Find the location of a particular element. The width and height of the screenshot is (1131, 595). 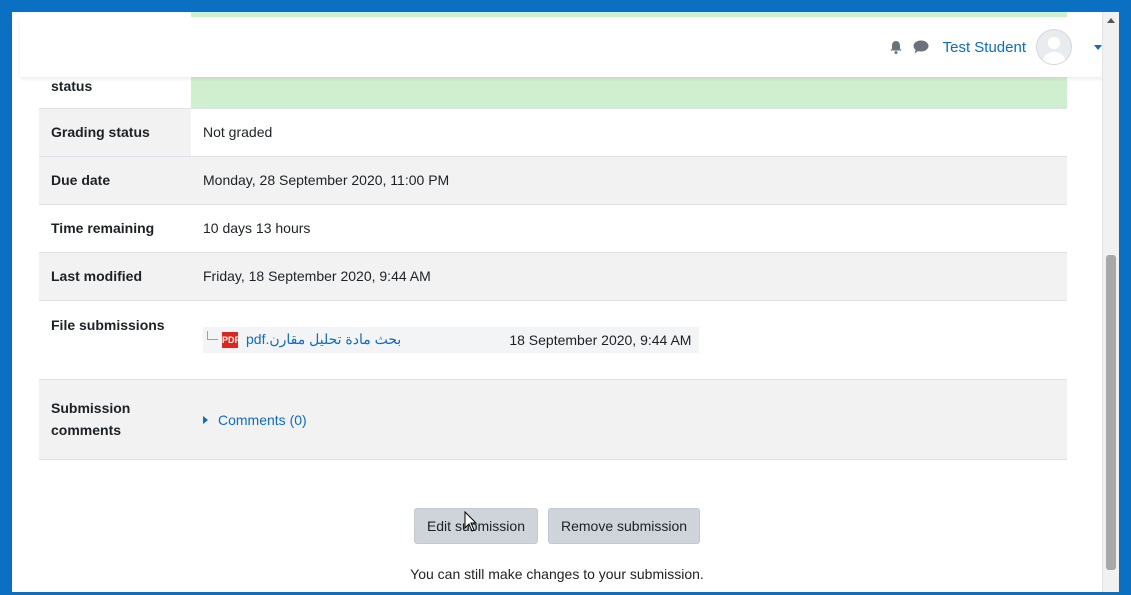

top-navbar: Test Student is located at coordinates (567, 47).